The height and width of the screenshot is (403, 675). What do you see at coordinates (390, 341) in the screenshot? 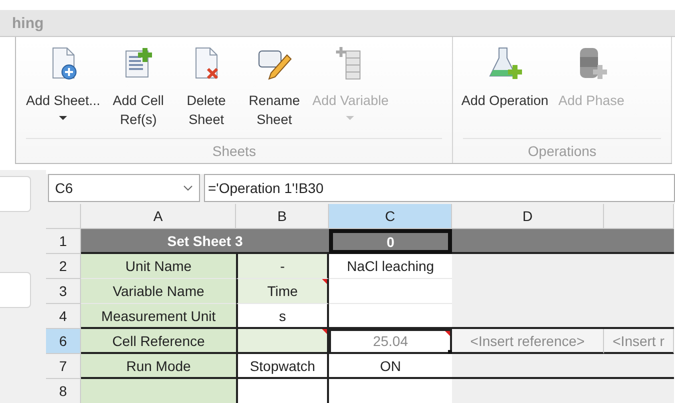
I see `table-cell: 25.04` at bounding box center [390, 341].